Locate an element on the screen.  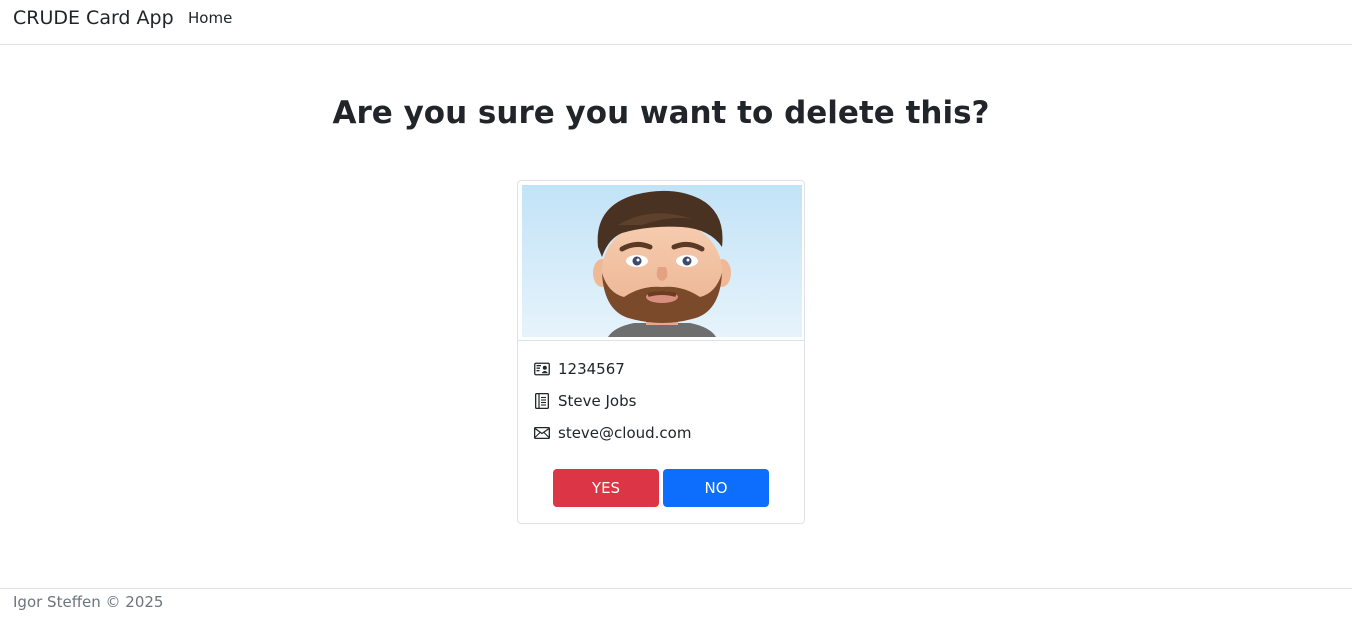
page-title: Are you sure you want to delete this? is located at coordinates (661, 113).